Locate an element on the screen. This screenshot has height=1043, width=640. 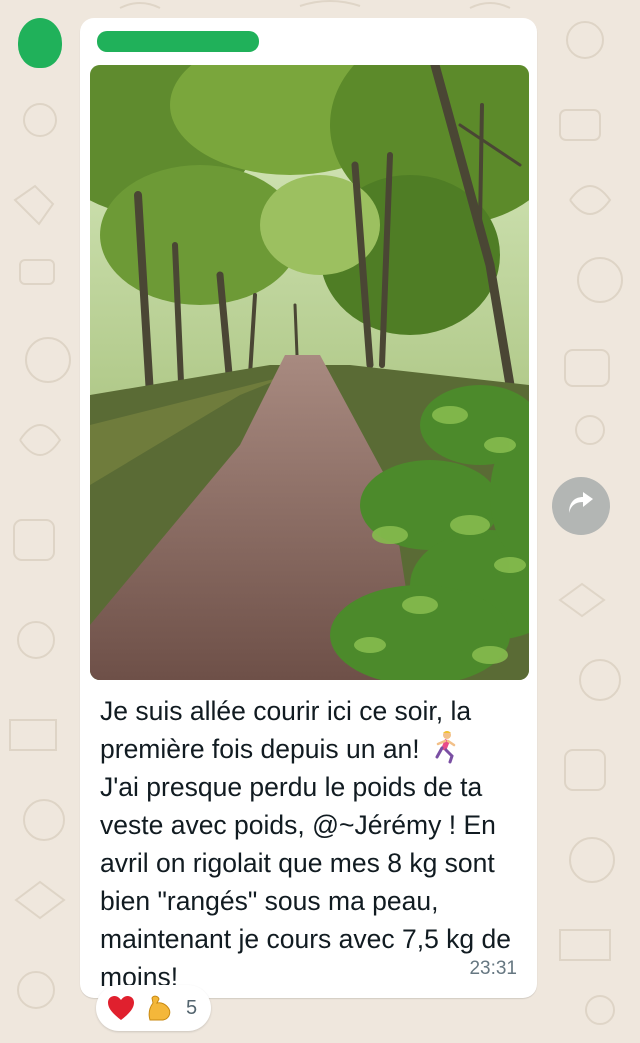
red-heart-icon is located at coordinates (121, 1008).